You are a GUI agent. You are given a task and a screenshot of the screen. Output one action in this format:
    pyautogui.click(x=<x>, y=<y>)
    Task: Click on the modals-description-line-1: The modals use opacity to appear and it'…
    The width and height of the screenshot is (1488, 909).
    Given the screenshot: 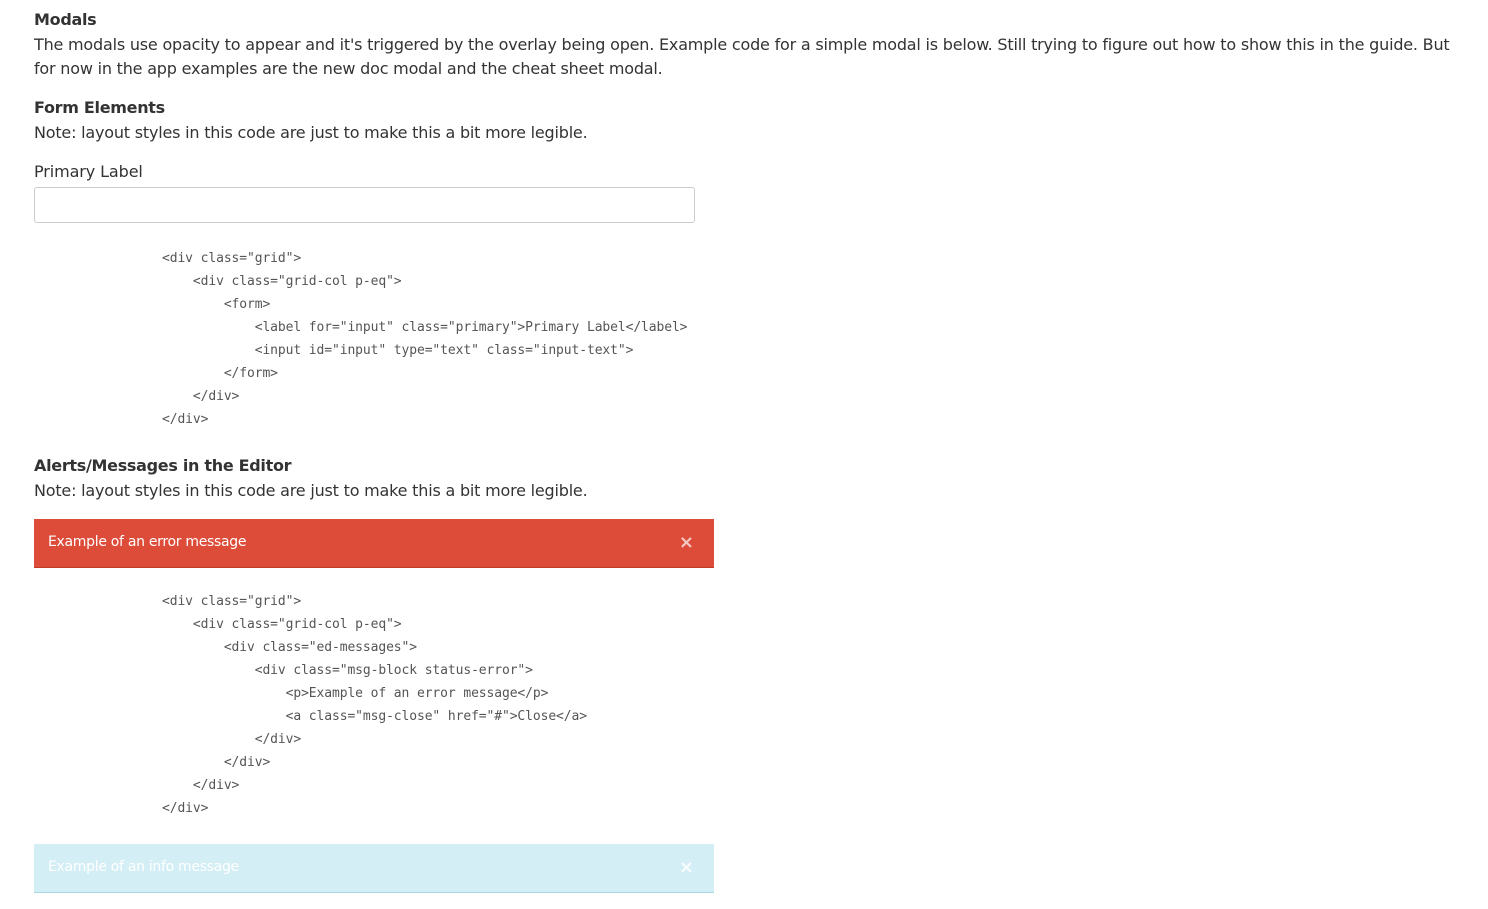 What is the action you would take?
    pyautogui.click(x=742, y=44)
    